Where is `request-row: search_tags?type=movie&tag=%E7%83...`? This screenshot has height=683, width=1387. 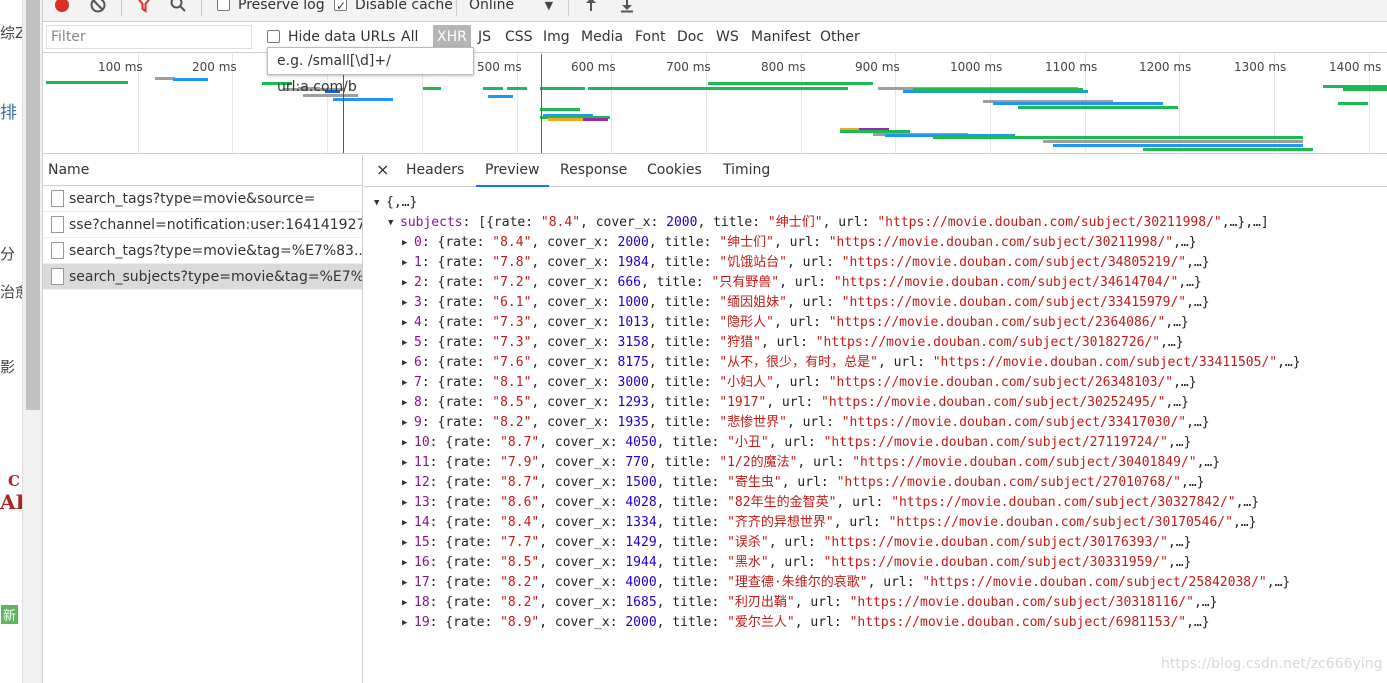
request-row: search_tags?type=movie&tag=%E7%83... is located at coordinates (202, 251).